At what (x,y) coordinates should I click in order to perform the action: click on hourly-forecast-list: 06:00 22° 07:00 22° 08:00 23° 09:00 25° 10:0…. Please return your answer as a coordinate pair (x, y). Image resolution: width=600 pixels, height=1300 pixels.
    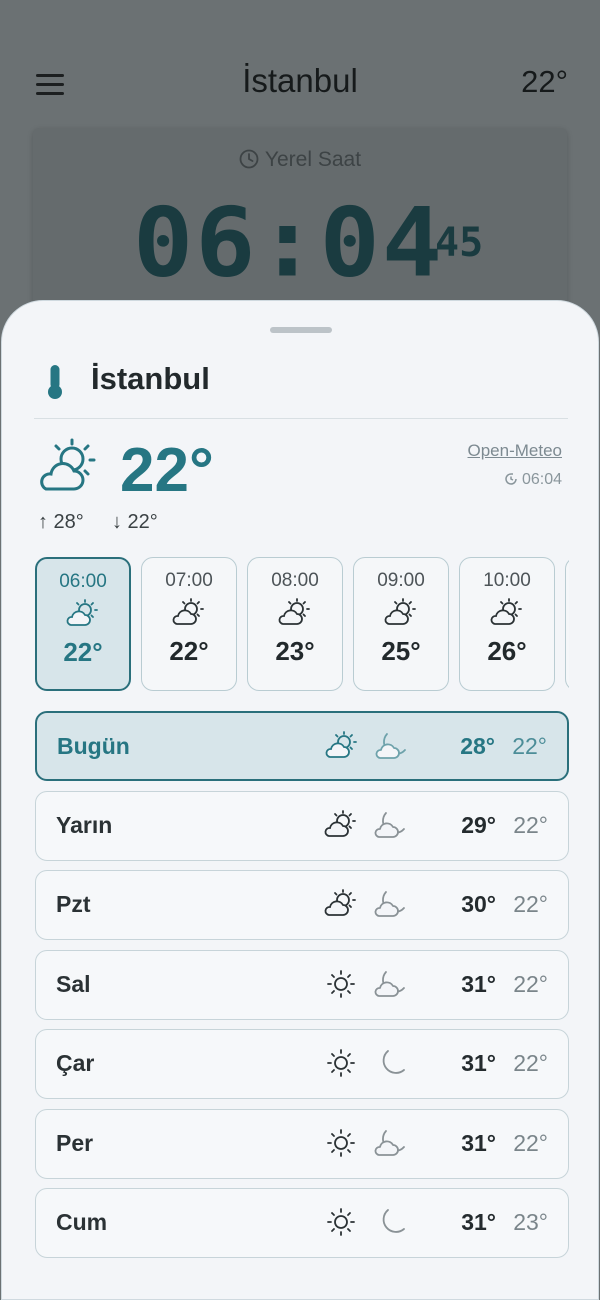
    Looking at the image, I should click on (302, 624).